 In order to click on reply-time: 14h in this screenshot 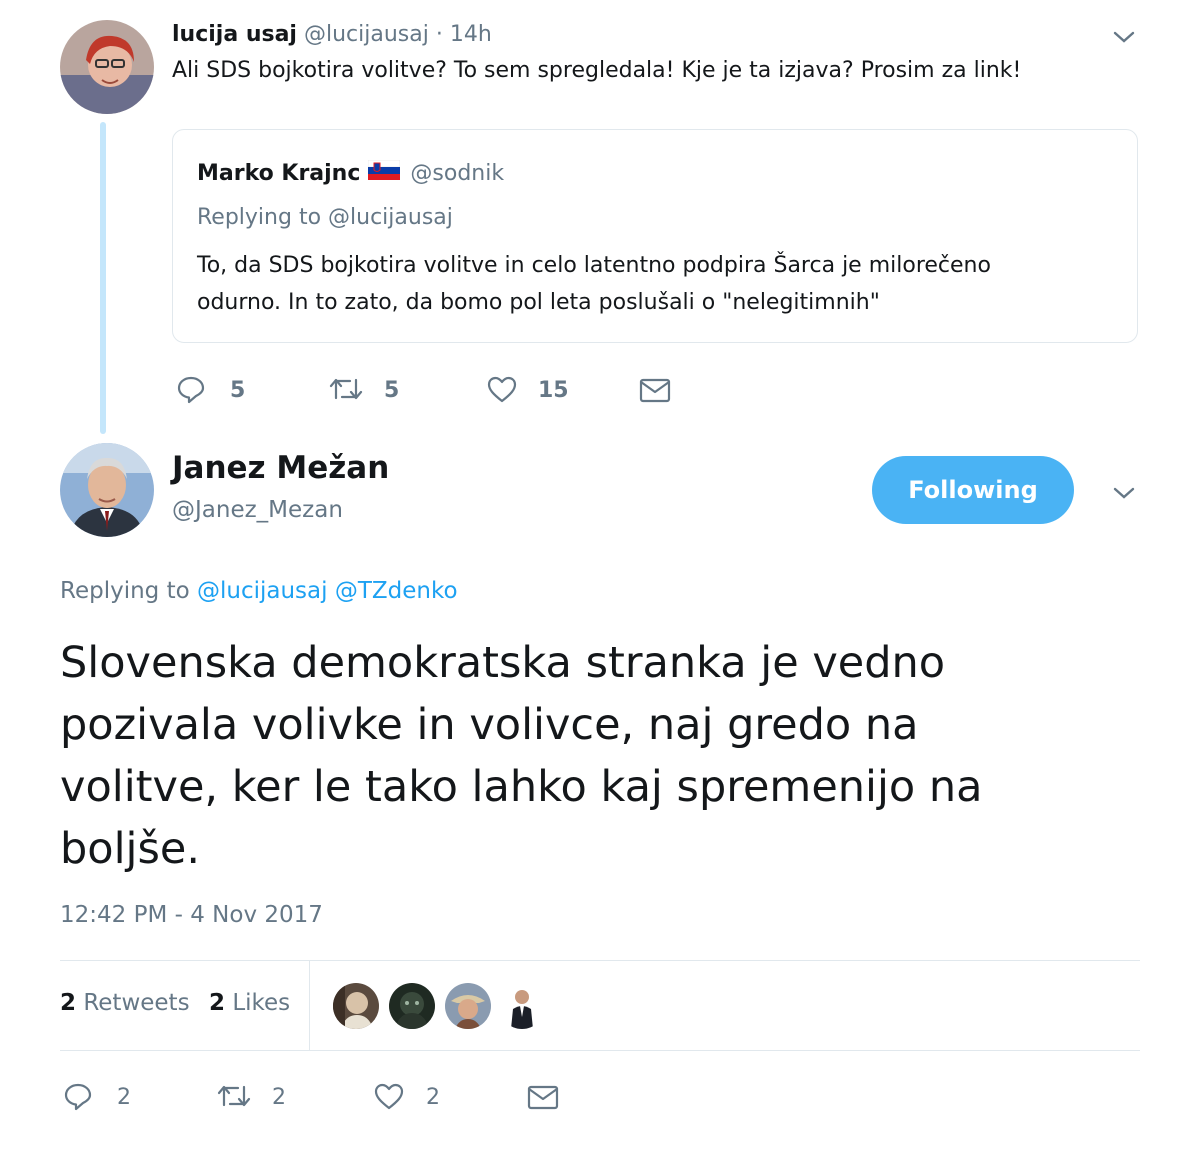, I will do `click(471, 34)`.